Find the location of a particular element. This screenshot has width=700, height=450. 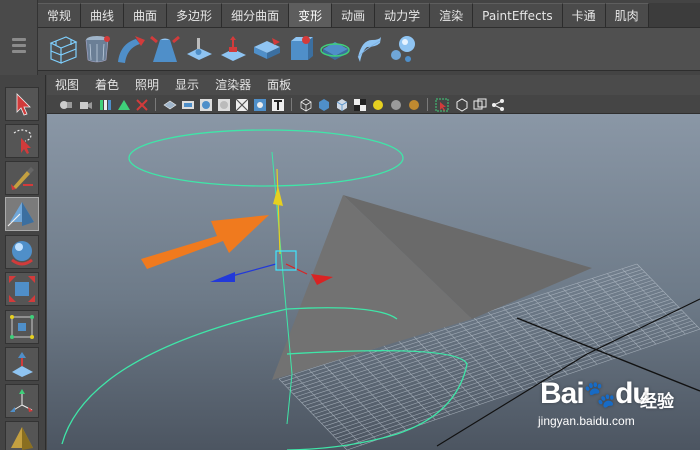

wave-icon is located at coordinates (335, 49).